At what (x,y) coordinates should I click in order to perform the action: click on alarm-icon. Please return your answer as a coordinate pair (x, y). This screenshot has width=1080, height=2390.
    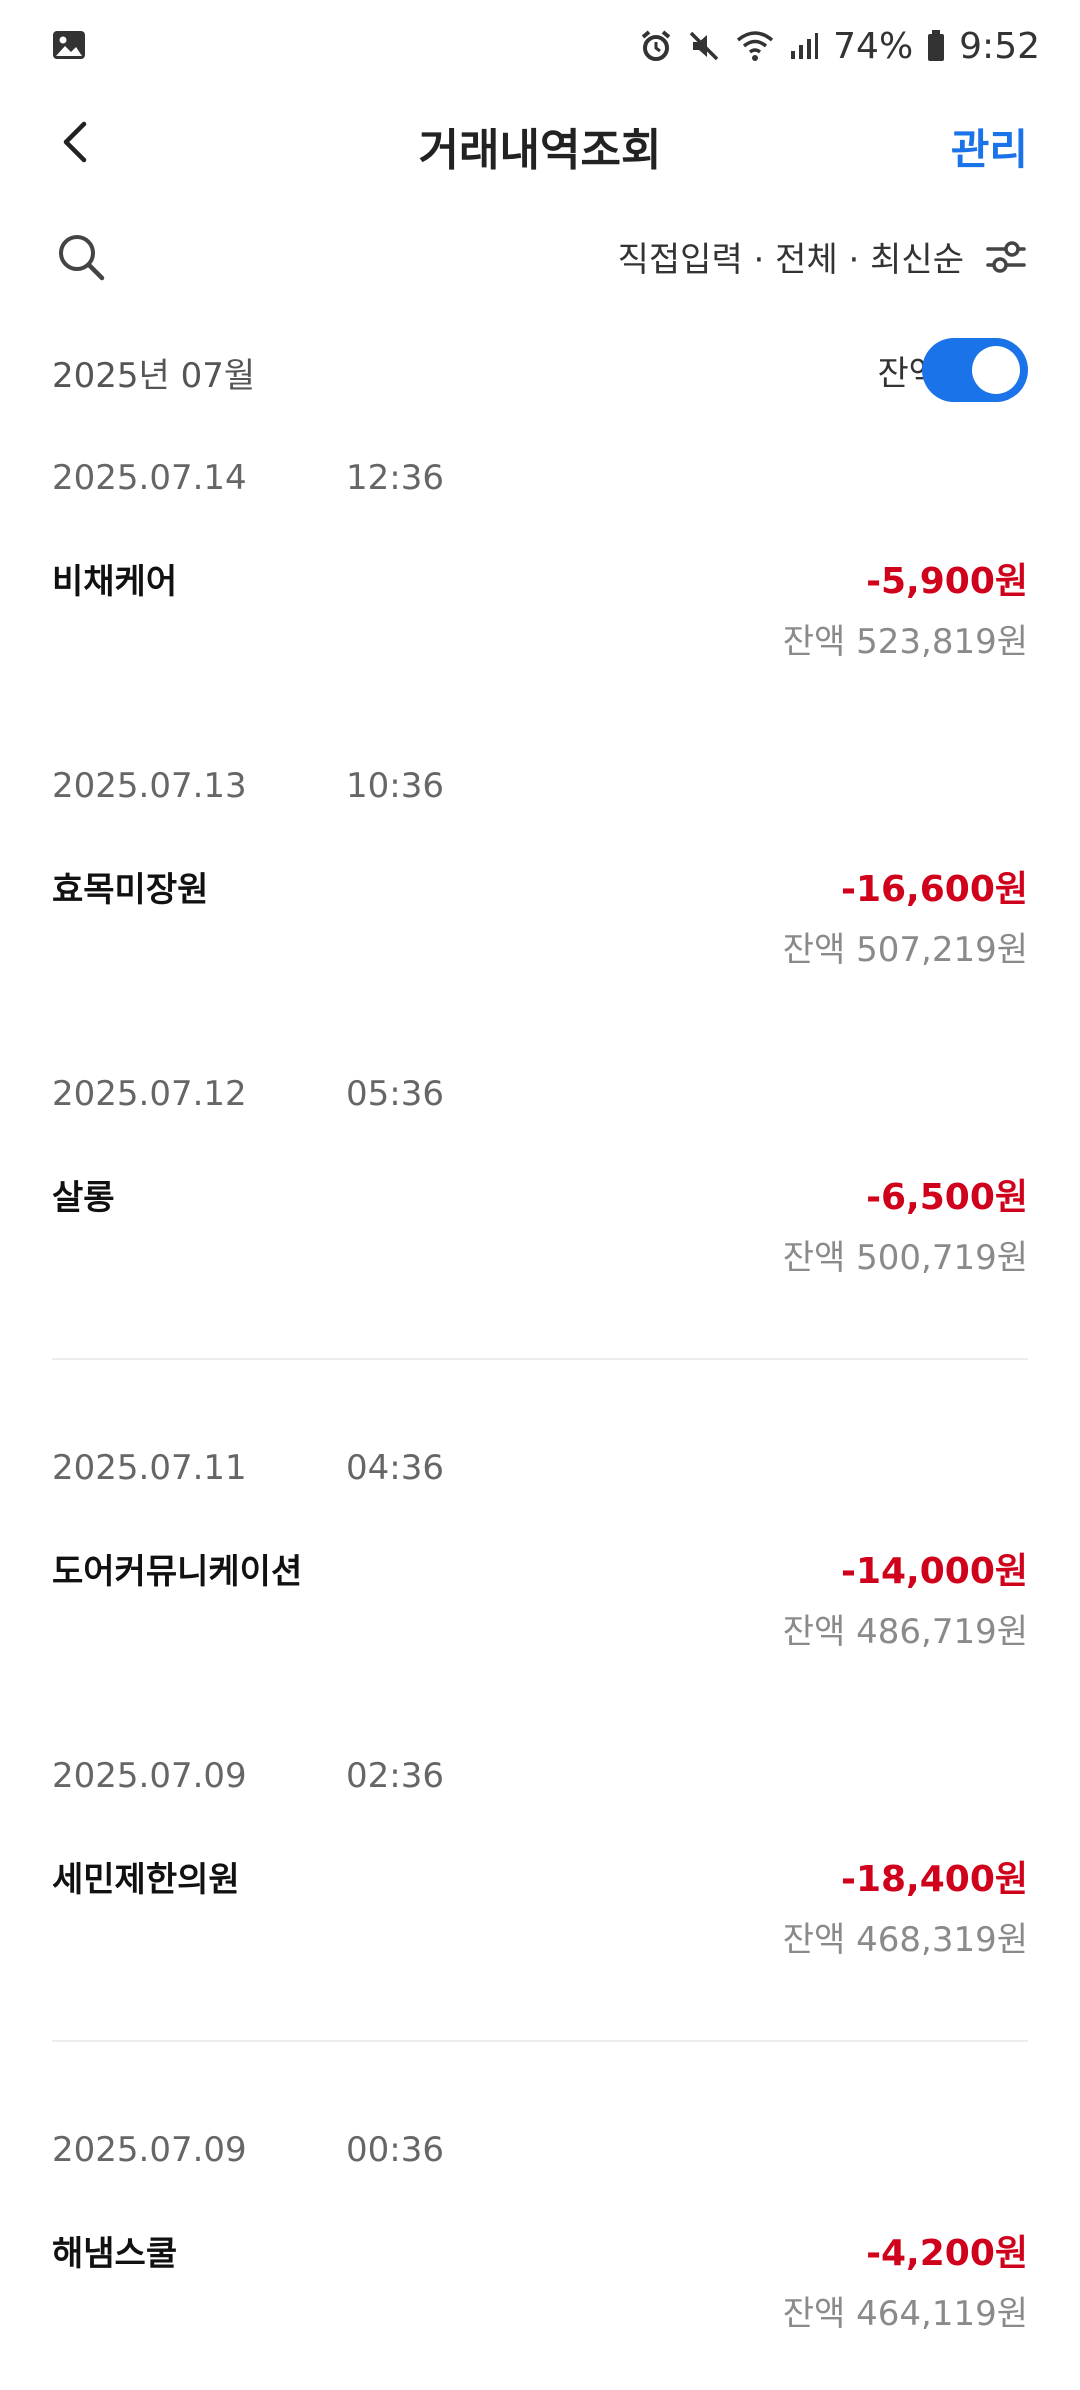
    Looking at the image, I should click on (656, 46).